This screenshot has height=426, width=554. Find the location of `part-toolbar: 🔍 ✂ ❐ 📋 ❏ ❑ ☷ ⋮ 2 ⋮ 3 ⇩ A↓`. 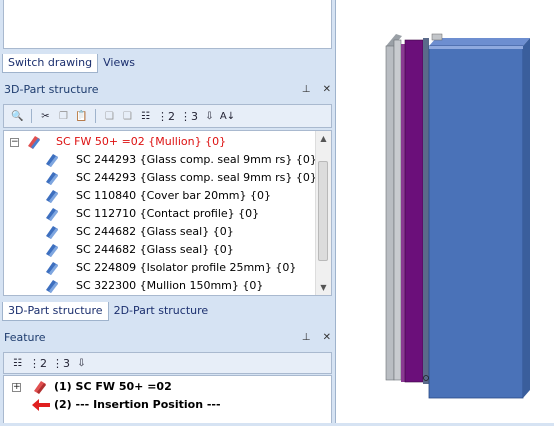

part-toolbar: 🔍 ✂ ❐ 📋 ❏ ❑ ☷ ⋮ 2 ⋮ 3 ⇩ A↓ is located at coordinates (167, 116).